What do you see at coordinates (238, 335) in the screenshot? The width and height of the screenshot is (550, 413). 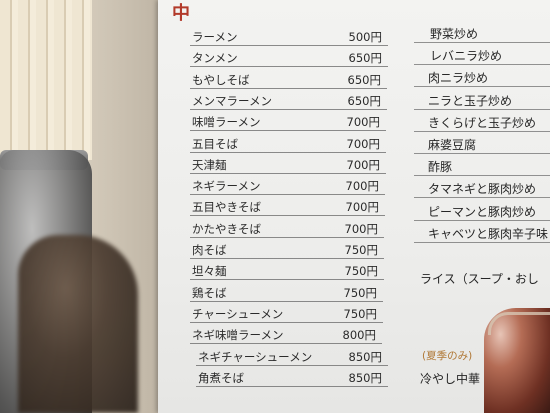 I see `menu-item-name: ネギ味噌ラーメン` at bounding box center [238, 335].